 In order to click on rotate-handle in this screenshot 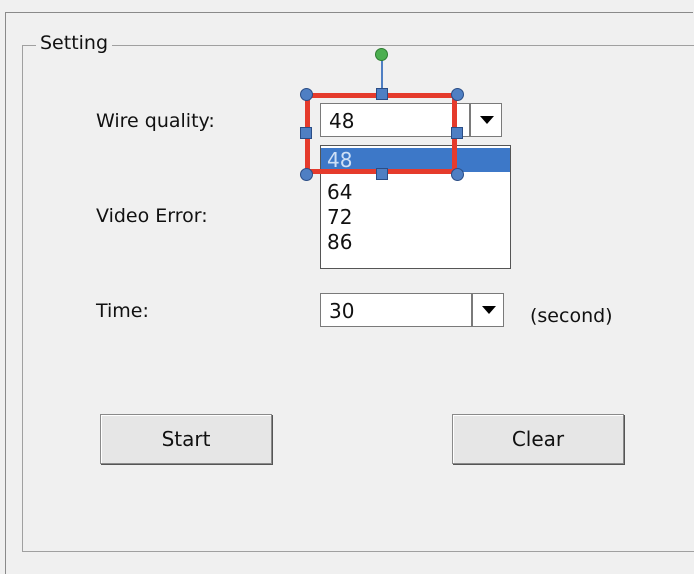, I will do `click(381, 54)`.